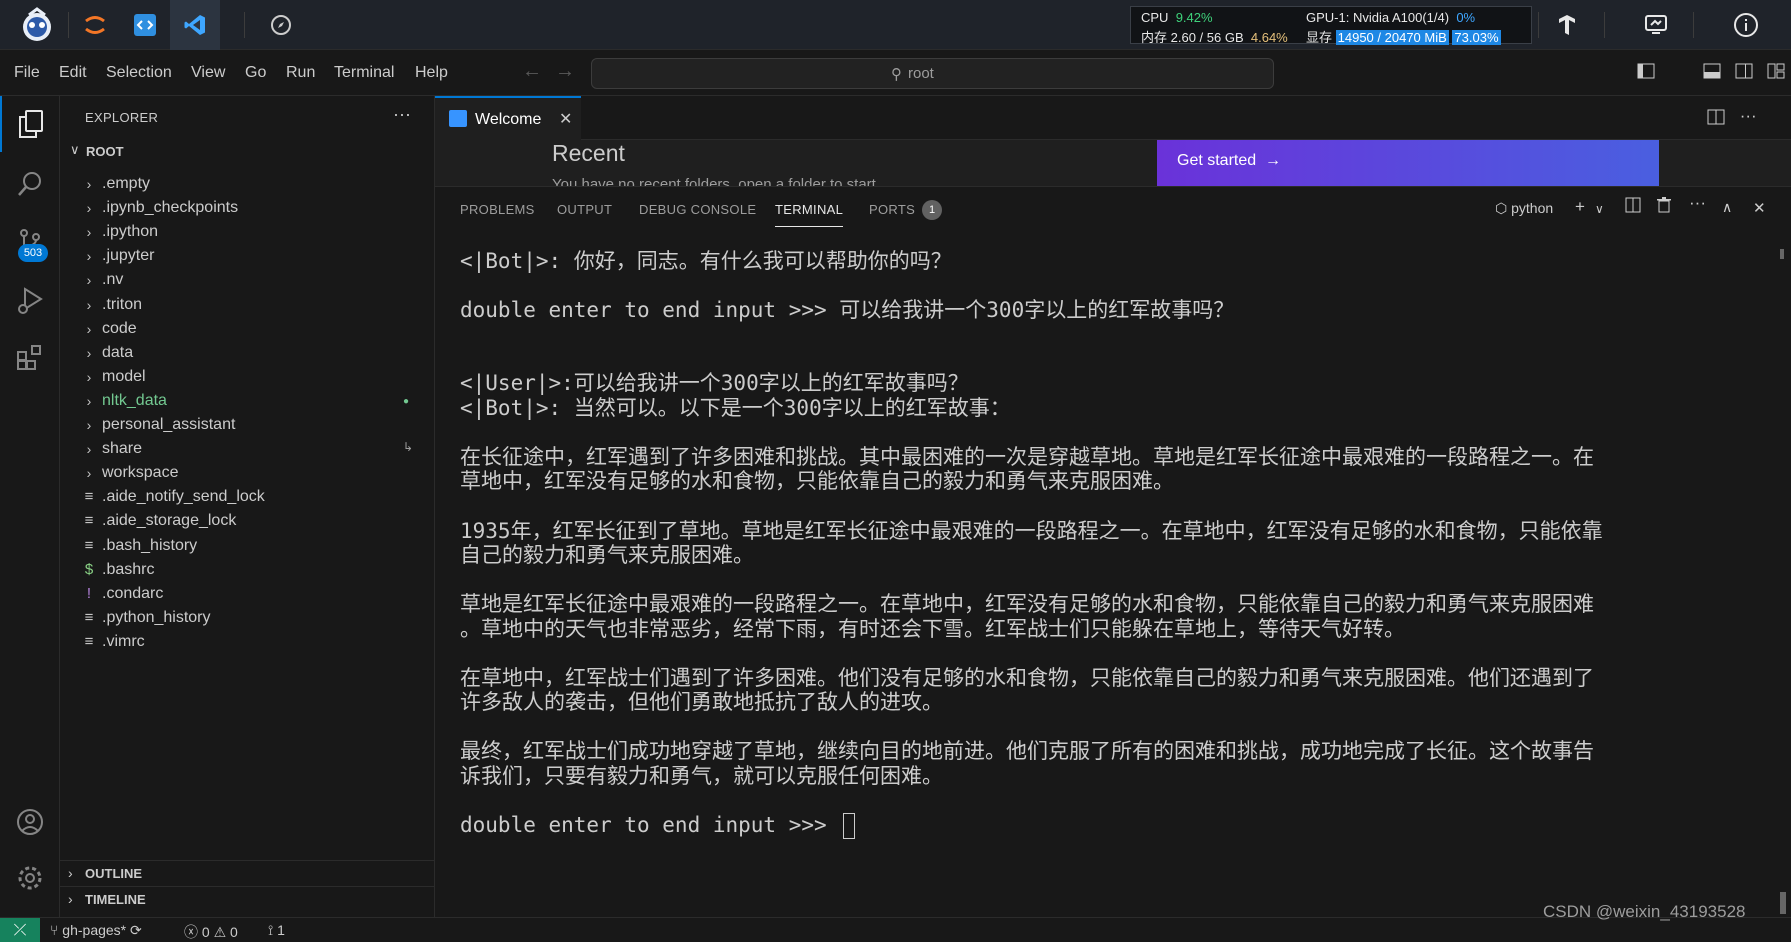 The image size is (1791, 942). What do you see at coordinates (1580, 207) in the screenshot?
I see `new-terminal-icon: +` at bounding box center [1580, 207].